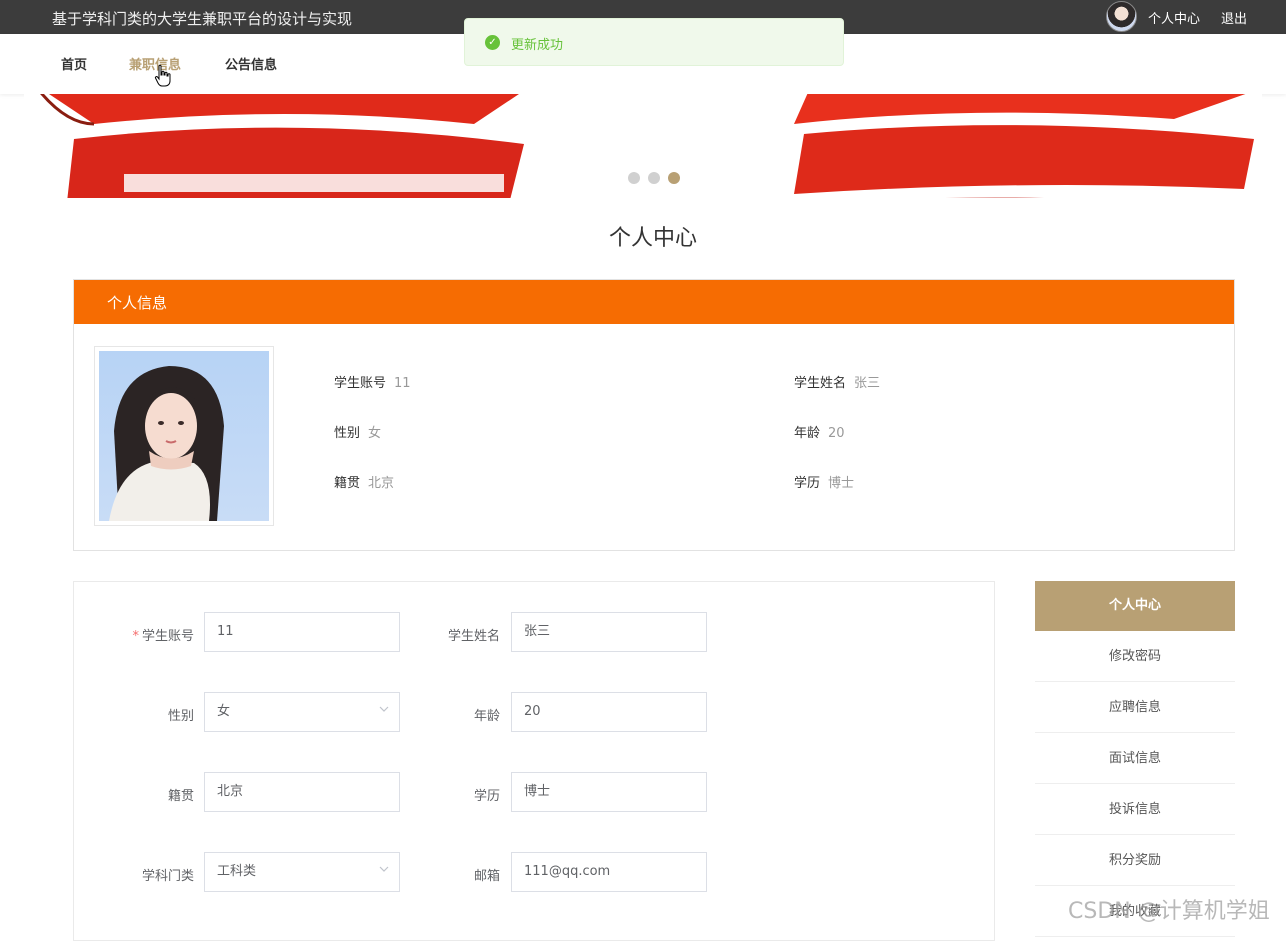  Describe the element at coordinates (282, 146) in the screenshot. I see `banner-image-left` at that location.